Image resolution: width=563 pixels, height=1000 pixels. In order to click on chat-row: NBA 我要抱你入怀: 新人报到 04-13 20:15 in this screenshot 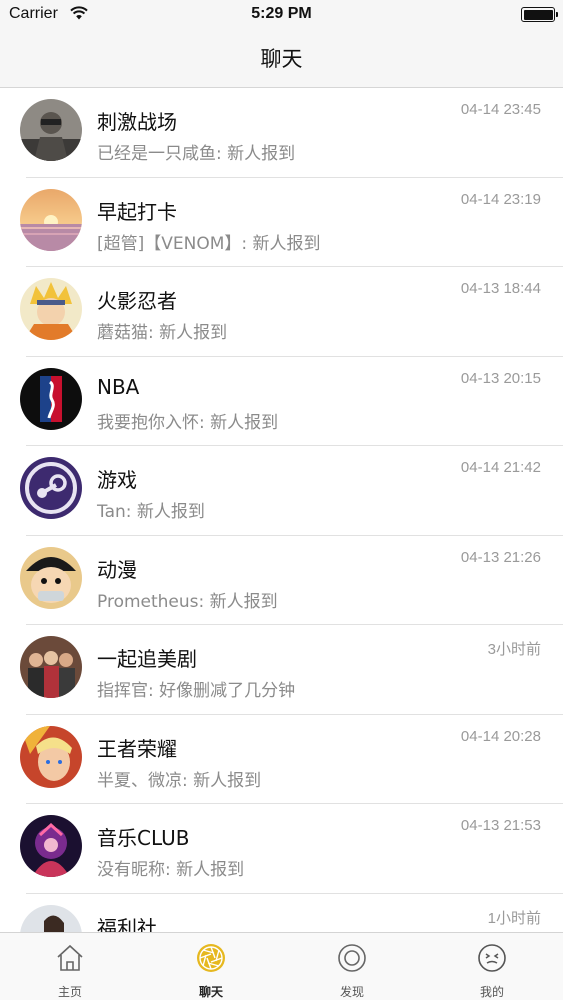, I will do `click(281, 402)`.